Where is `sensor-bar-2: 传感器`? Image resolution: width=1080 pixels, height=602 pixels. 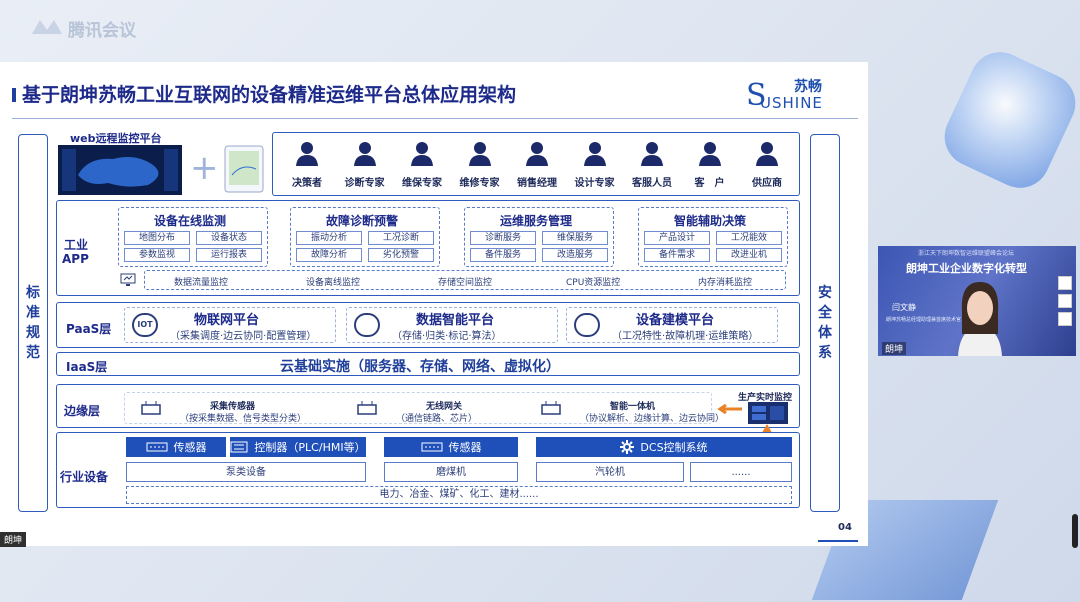
sensor-bar-2: 传感器 is located at coordinates (451, 447).